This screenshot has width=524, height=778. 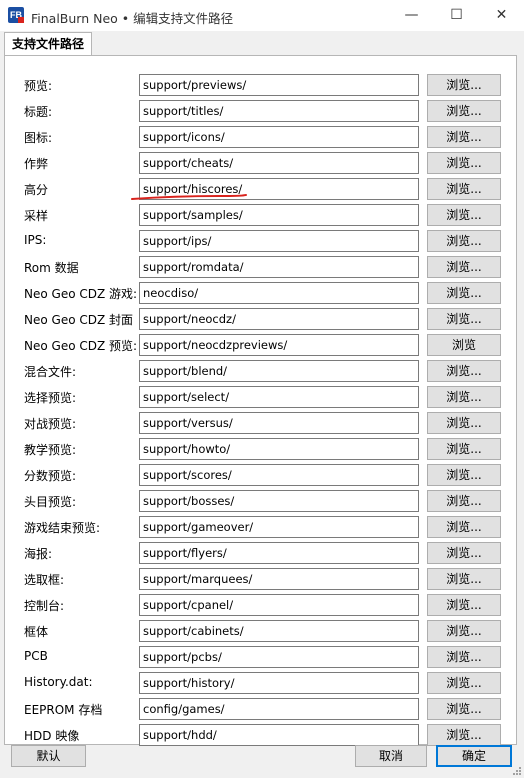 What do you see at coordinates (44, 606) in the screenshot?
I see `path-label: 控制台:` at bounding box center [44, 606].